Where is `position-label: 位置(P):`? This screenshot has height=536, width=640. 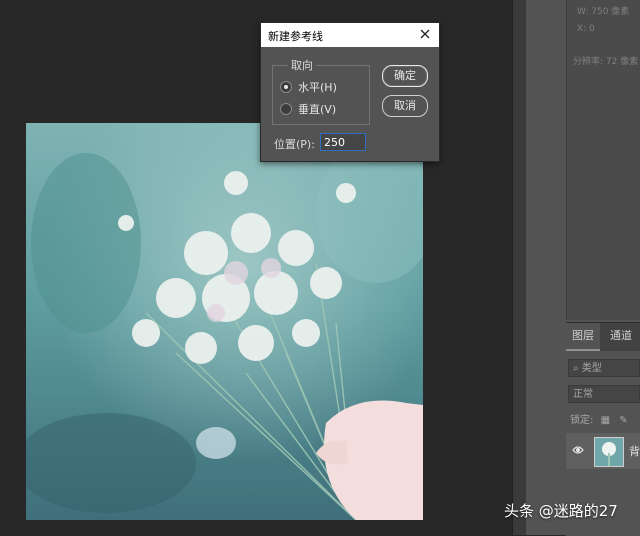
position-label: 位置(P): is located at coordinates (294, 144).